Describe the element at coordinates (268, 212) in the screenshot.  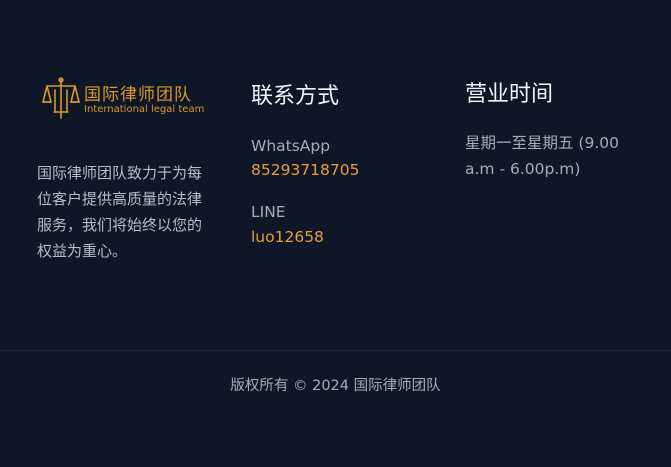
I see `line-label: LINE` at that location.